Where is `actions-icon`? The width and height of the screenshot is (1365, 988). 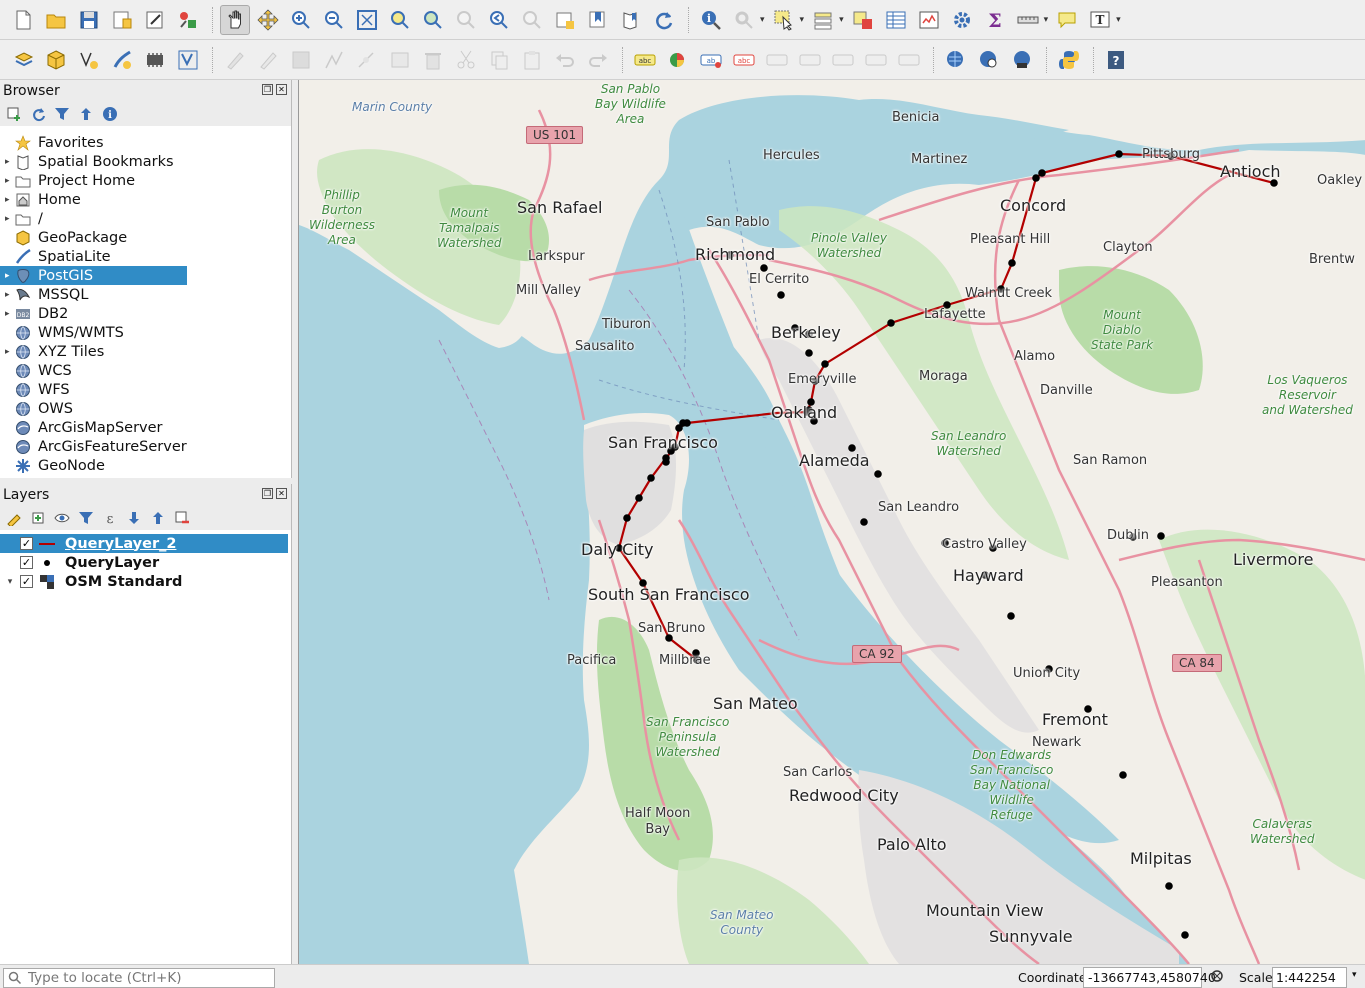
actions-icon is located at coordinates (744, 20).